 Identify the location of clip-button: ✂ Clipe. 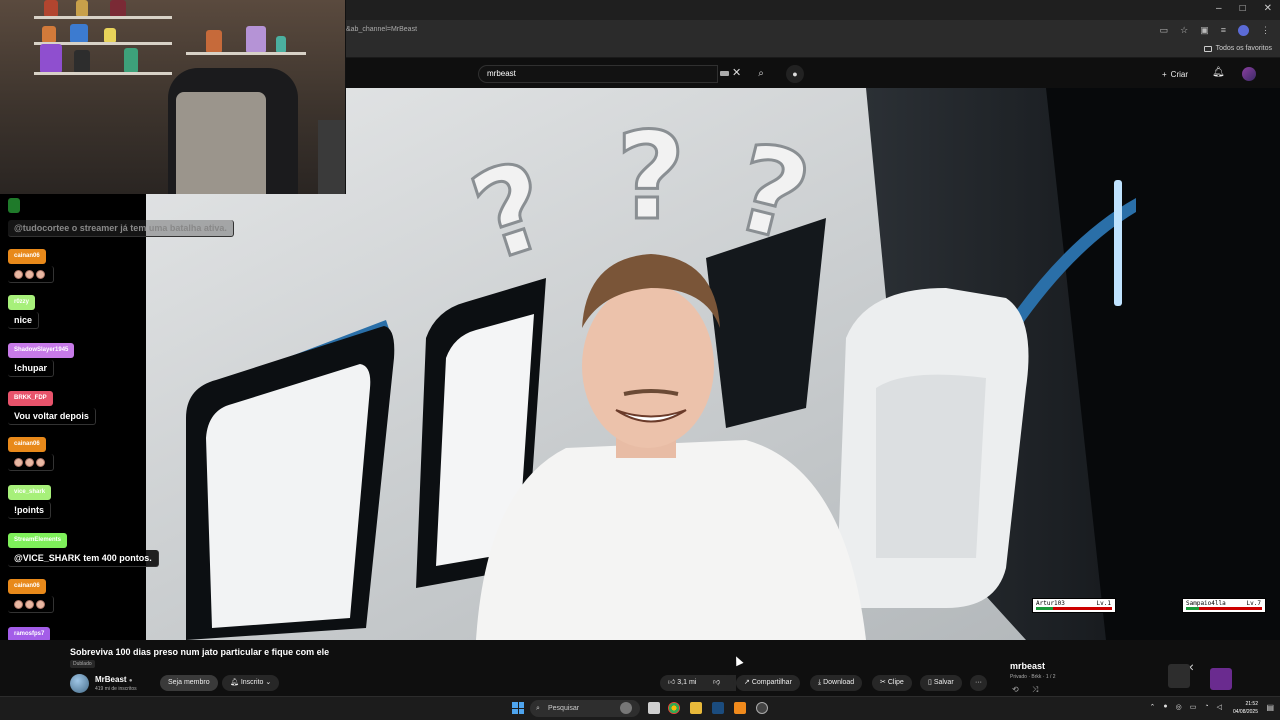
(892, 683).